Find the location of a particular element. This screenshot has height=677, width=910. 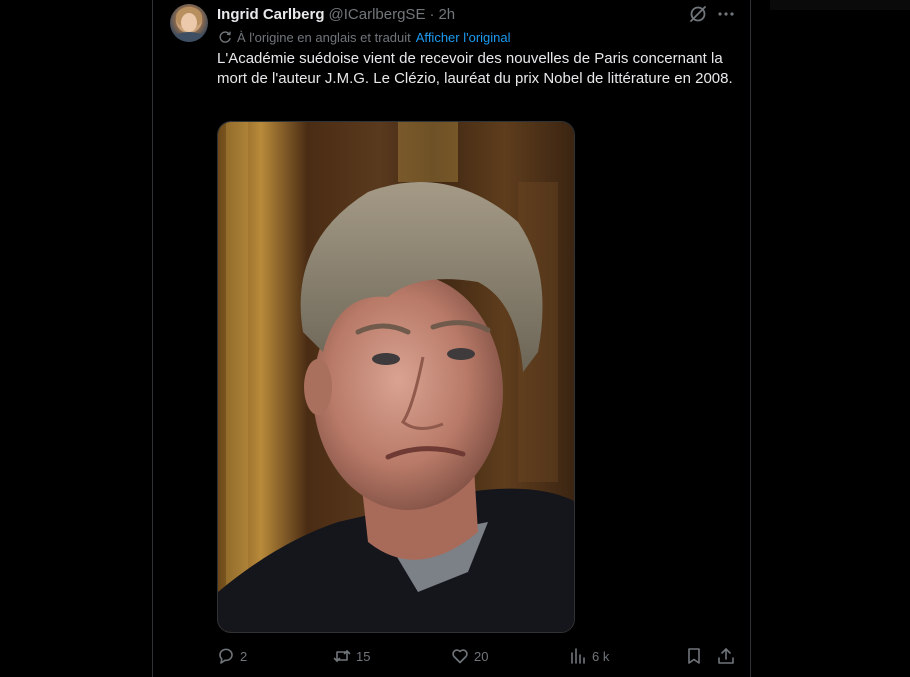

bookmark-button is located at coordinates (696, 656).